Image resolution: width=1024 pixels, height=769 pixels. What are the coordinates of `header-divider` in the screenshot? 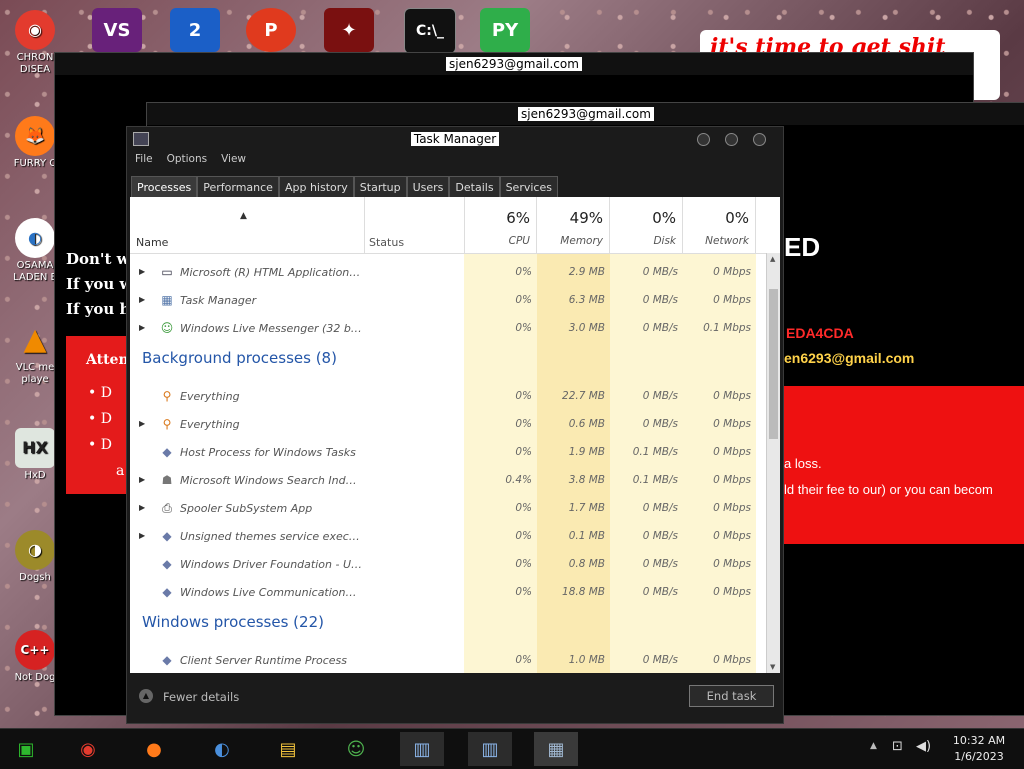 It's located at (448, 253).